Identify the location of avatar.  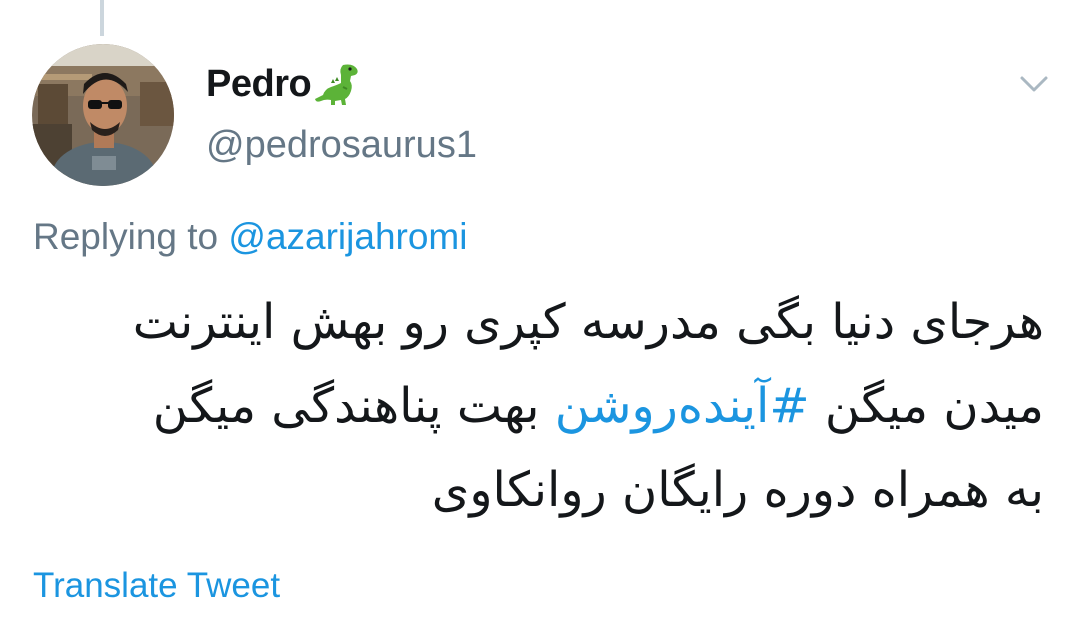
(103, 115).